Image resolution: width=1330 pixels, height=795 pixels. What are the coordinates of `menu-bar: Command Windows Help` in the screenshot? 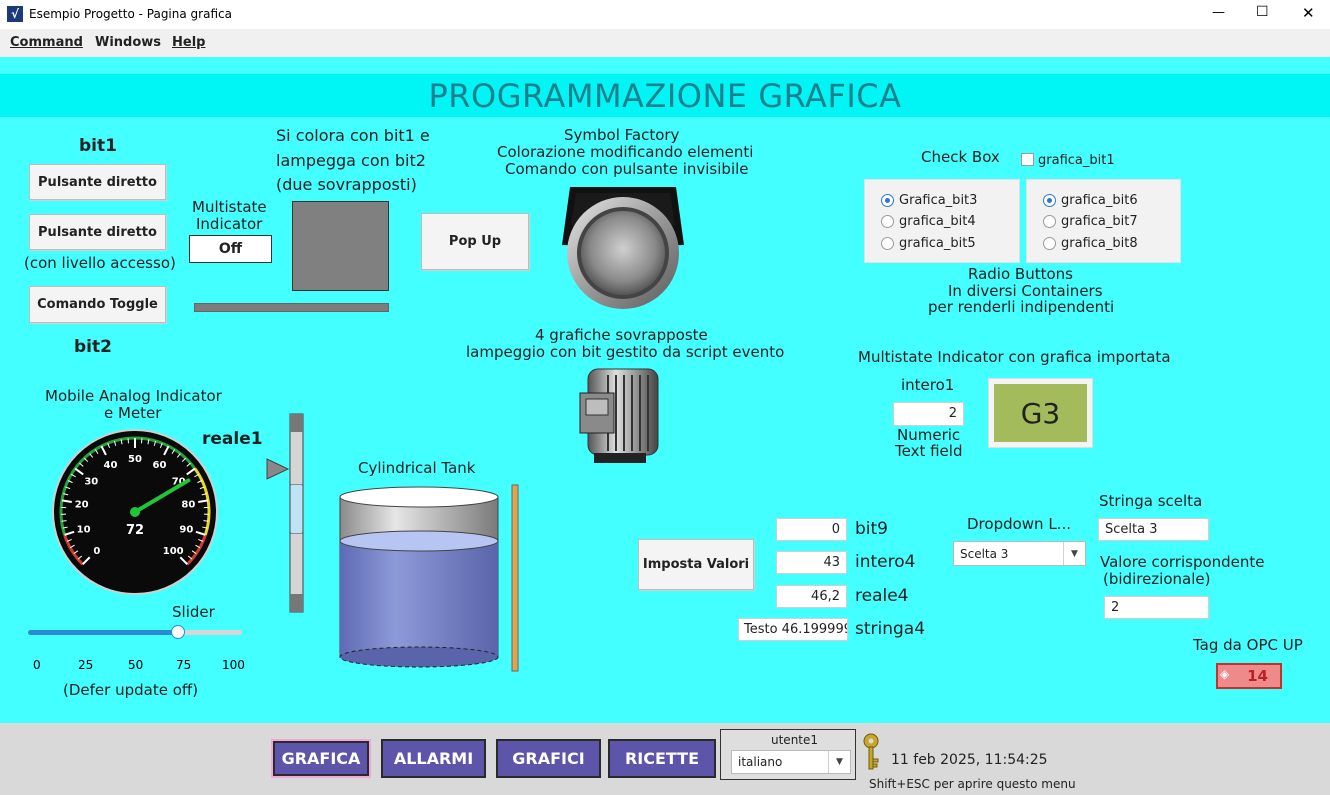 It's located at (665, 43).